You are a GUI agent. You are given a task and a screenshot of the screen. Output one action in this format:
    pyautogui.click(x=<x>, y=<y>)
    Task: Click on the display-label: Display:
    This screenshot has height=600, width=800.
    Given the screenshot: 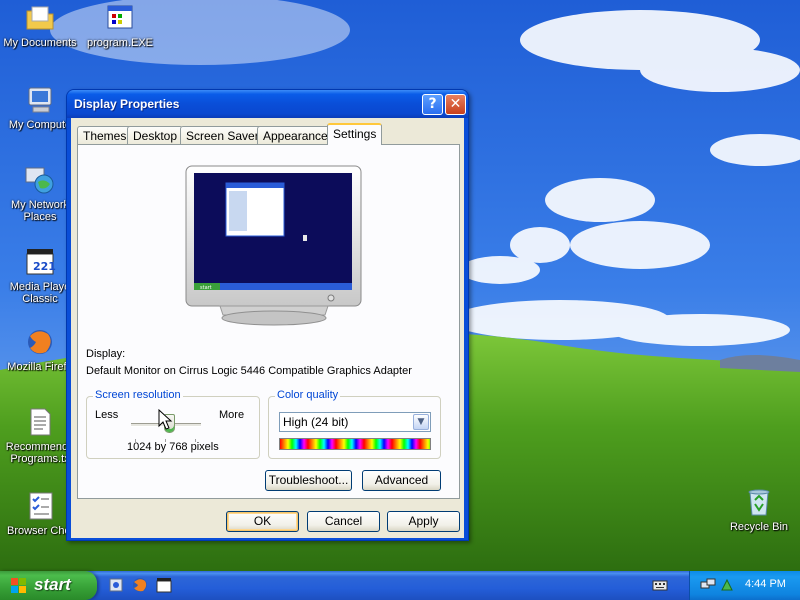 What is the action you would take?
    pyautogui.click(x=106, y=354)
    